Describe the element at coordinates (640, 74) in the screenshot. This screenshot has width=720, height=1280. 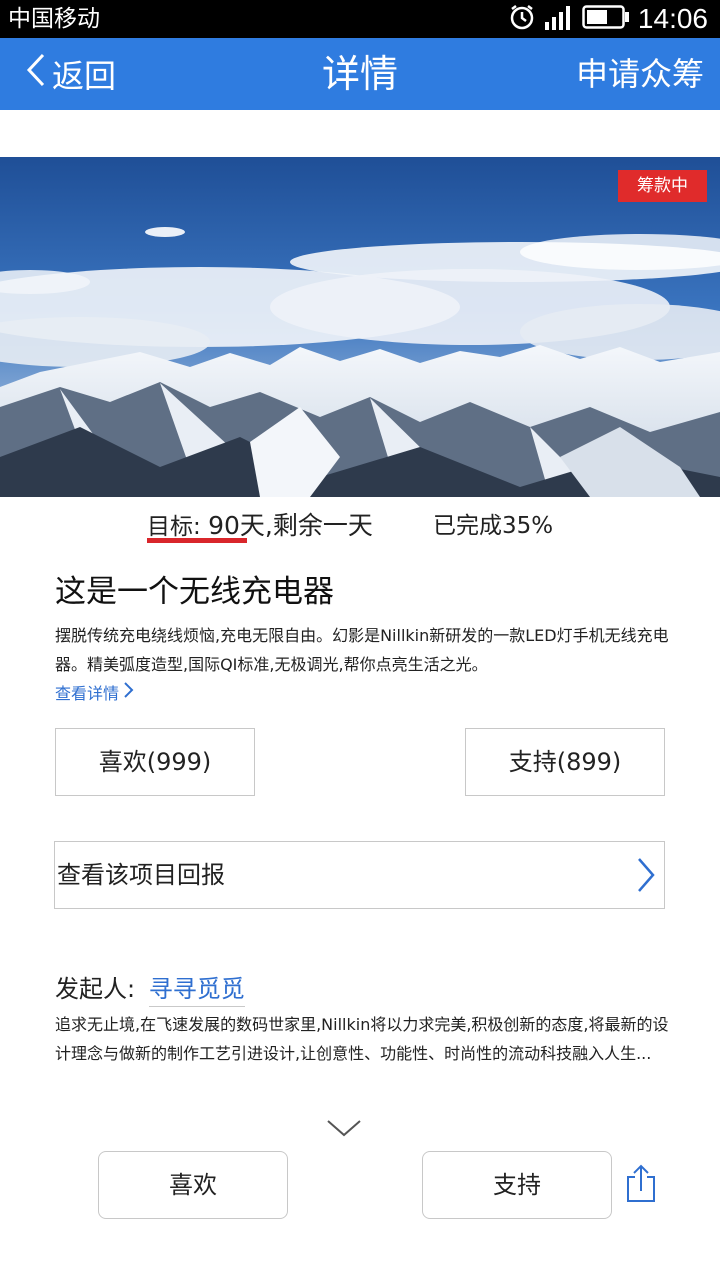
I see `apply-crowdfunding-button: 申请众筹` at that location.